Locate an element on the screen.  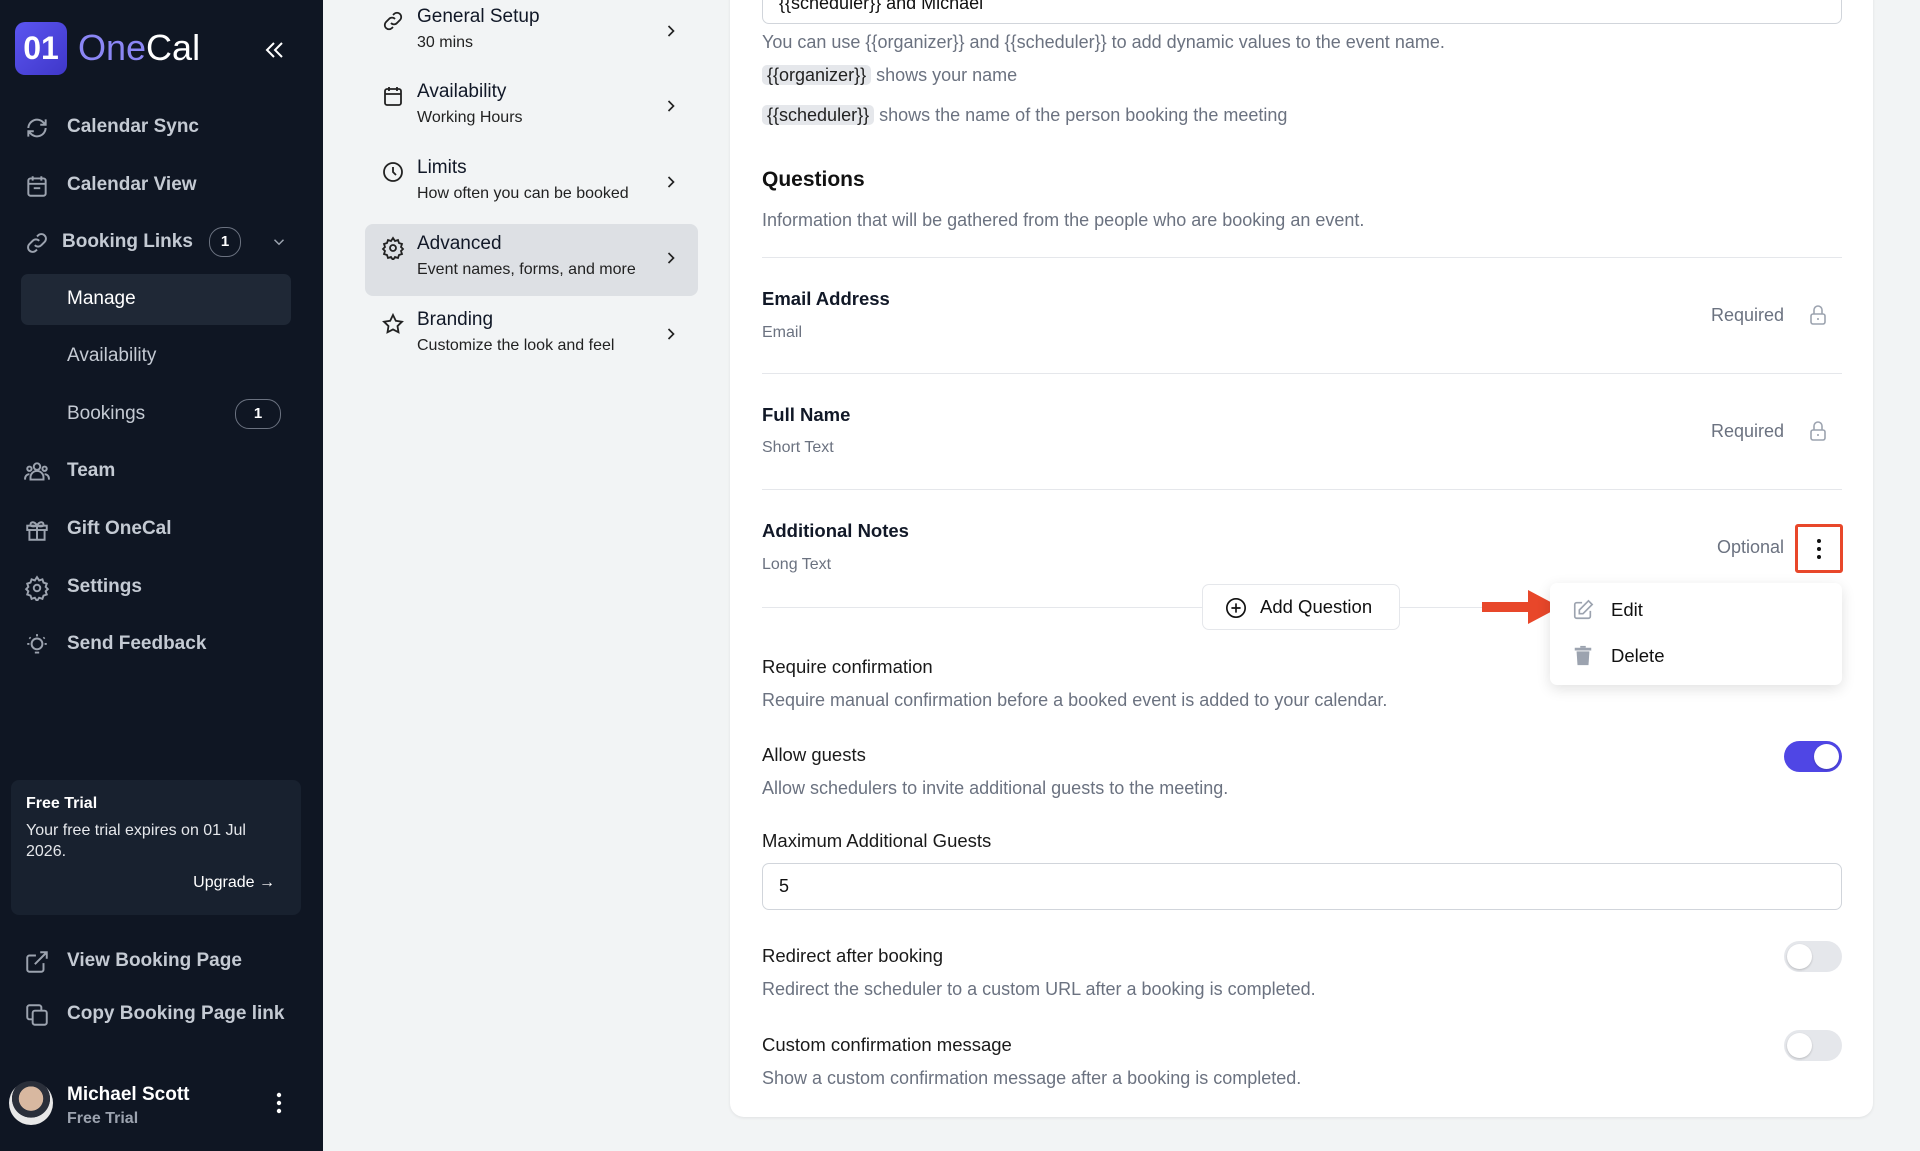
sidebar-item-send-feedback: Send Feedback is located at coordinates (161, 644).